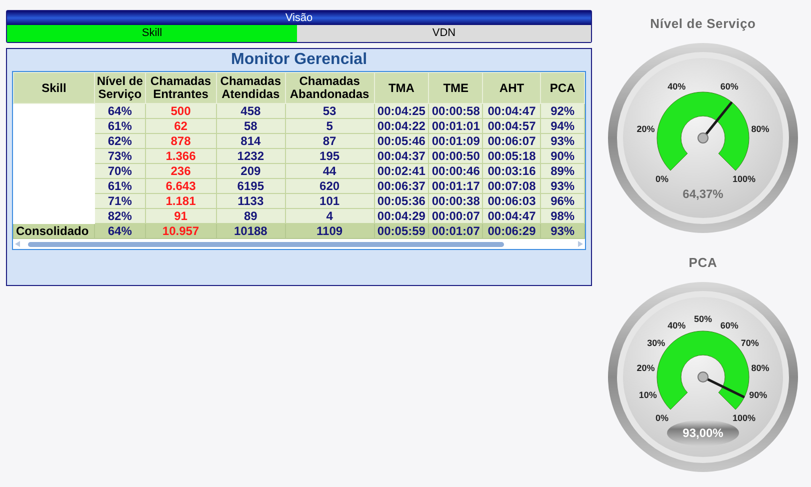 This screenshot has height=487, width=811. I want to click on table-cell: 236, so click(180, 171).